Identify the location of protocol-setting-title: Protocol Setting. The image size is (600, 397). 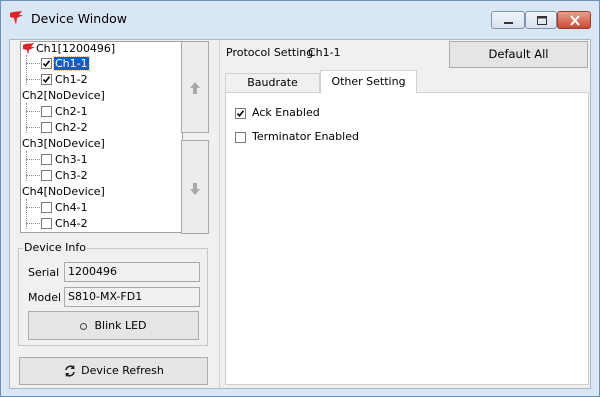
(270, 52).